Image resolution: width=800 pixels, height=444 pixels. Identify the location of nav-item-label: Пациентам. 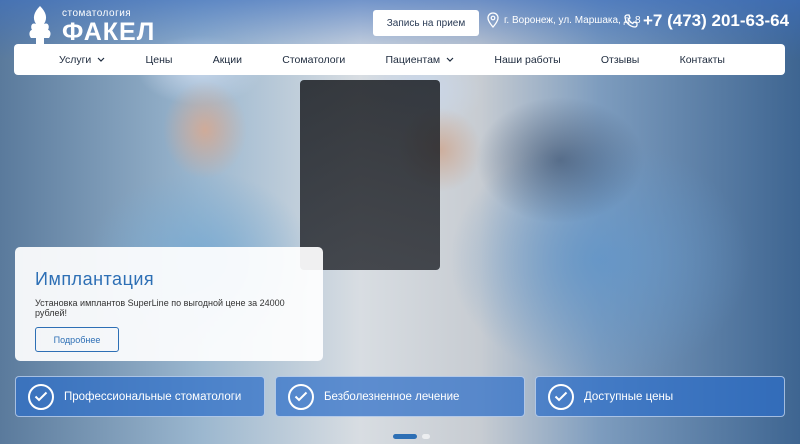
(413, 59).